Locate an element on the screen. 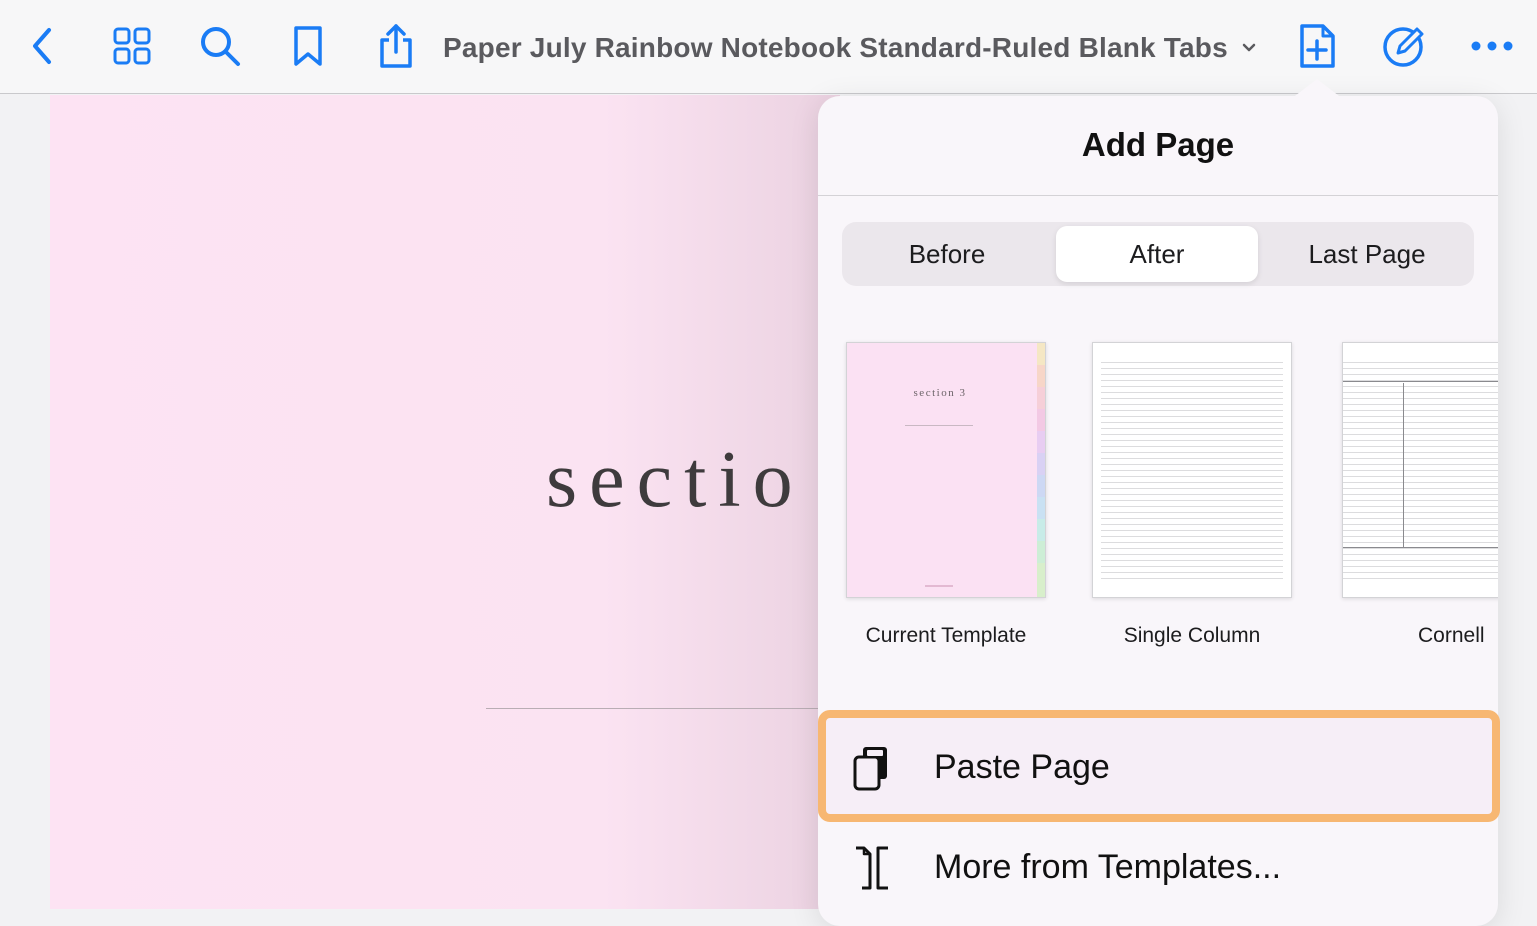  popover-title: Add Page is located at coordinates (1158, 144).